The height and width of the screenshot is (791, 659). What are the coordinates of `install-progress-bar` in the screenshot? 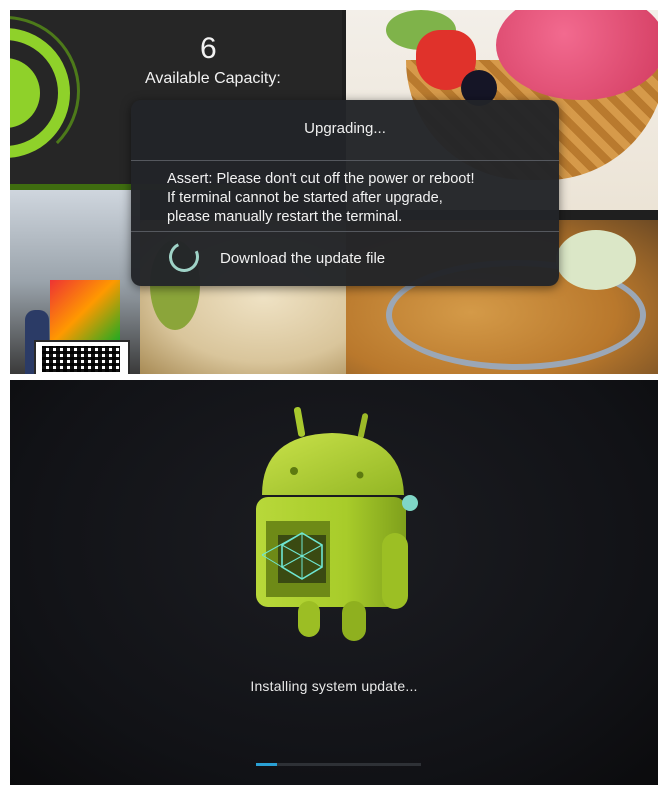 It's located at (338, 764).